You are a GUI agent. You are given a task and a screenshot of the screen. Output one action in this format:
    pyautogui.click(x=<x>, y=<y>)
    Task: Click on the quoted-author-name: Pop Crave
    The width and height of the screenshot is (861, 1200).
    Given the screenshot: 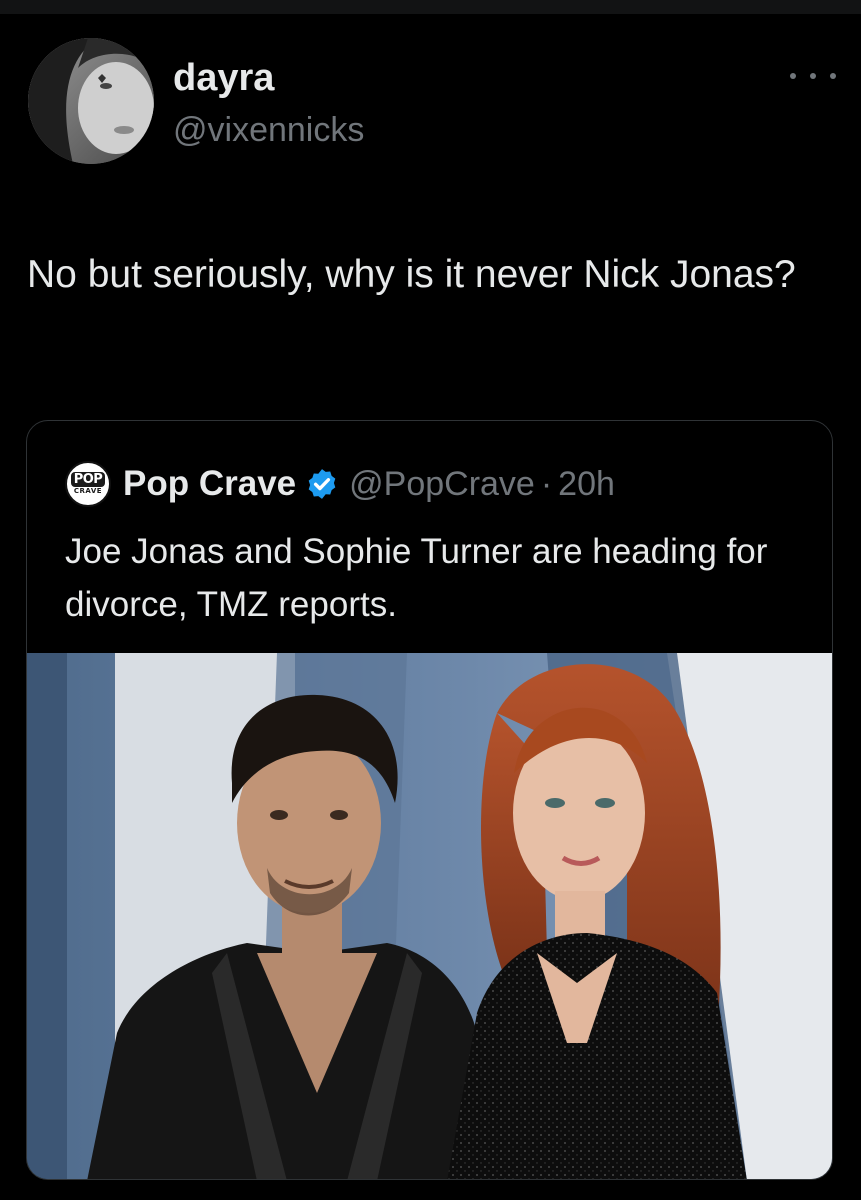 What is the action you would take?
    pyautogui.click(x=209, y=484)
    